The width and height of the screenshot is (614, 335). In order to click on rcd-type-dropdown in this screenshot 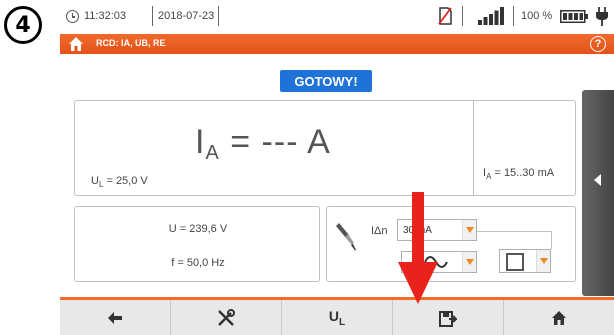, I will do `click(525, 261)`.